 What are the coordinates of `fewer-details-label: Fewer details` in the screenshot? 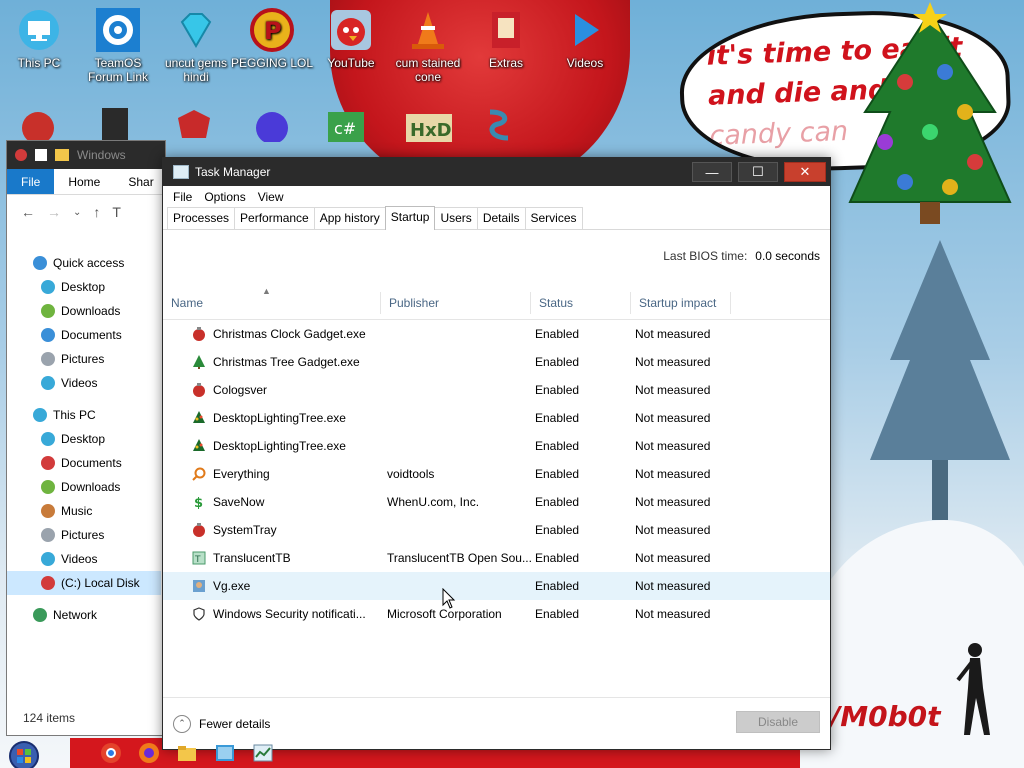 It's located at (235, 723).